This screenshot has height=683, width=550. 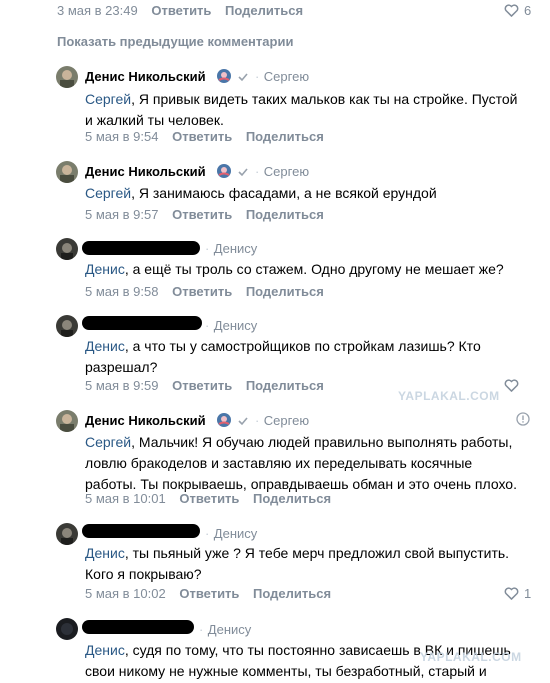 I want to click on comment-meta: 5 мая в 9:58 Ответить Поделиться, so click(x=204, y=291).